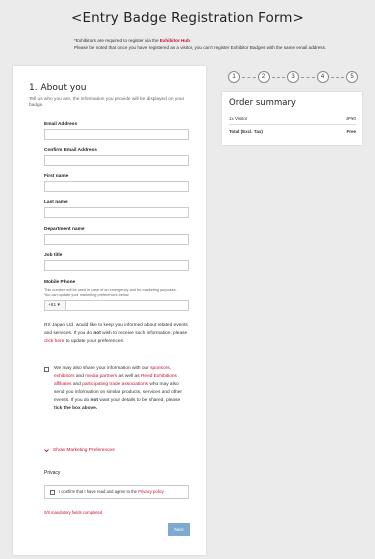  I want to click on order-total-label: Total (Excl. Tax), so click(246, 131).